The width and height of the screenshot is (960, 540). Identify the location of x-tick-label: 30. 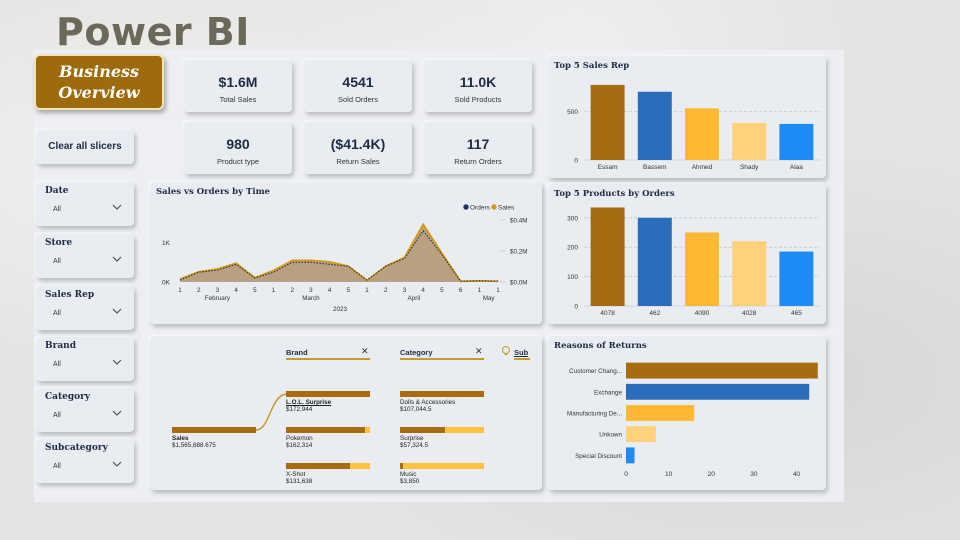
(754, 474).